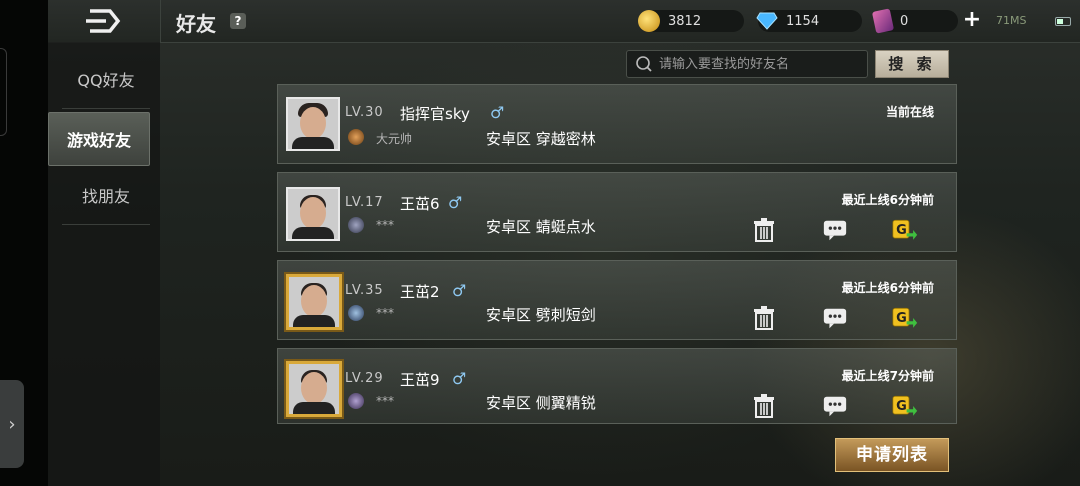 The image size is (1080, 486). I want to click on search-button: 搜 索, so click(912, 64).